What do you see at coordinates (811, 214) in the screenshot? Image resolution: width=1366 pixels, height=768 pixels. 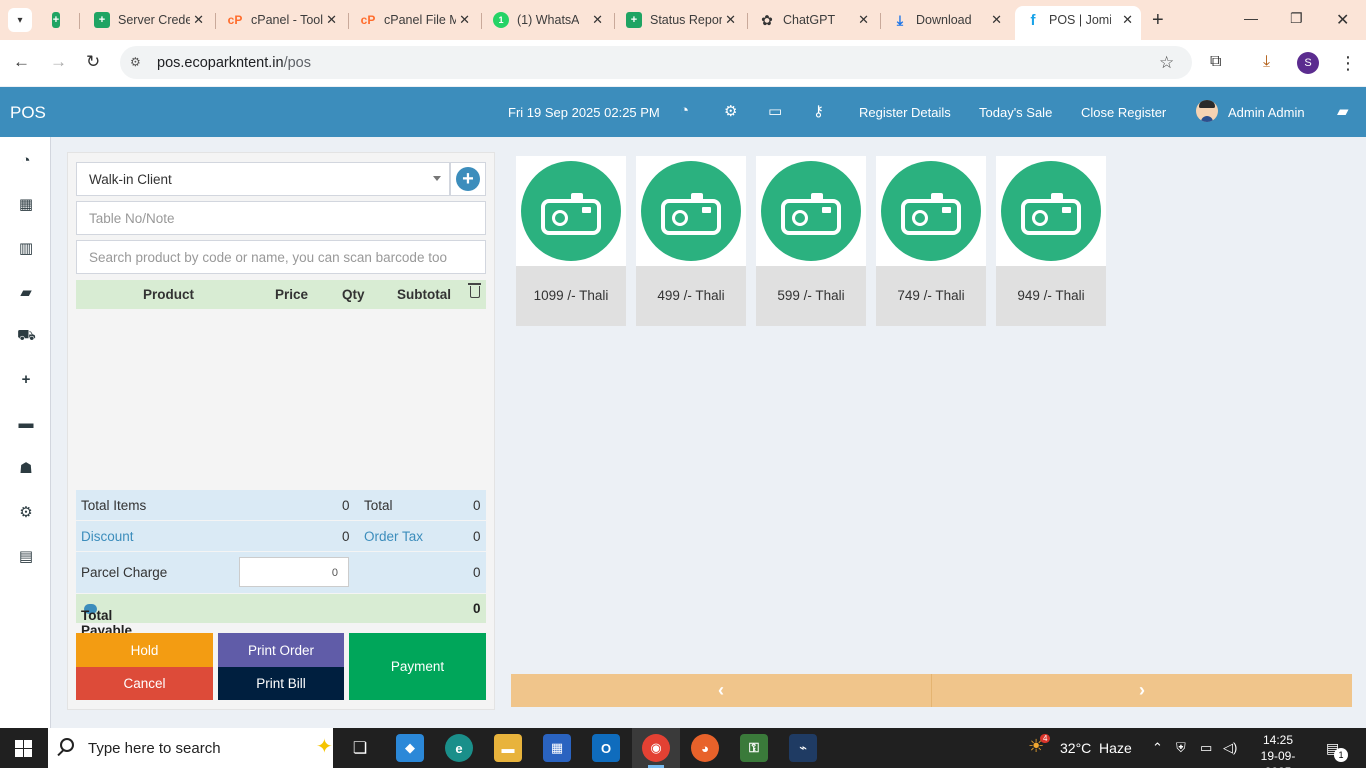 I see `camera-icon` at bounding box center [811, 214].